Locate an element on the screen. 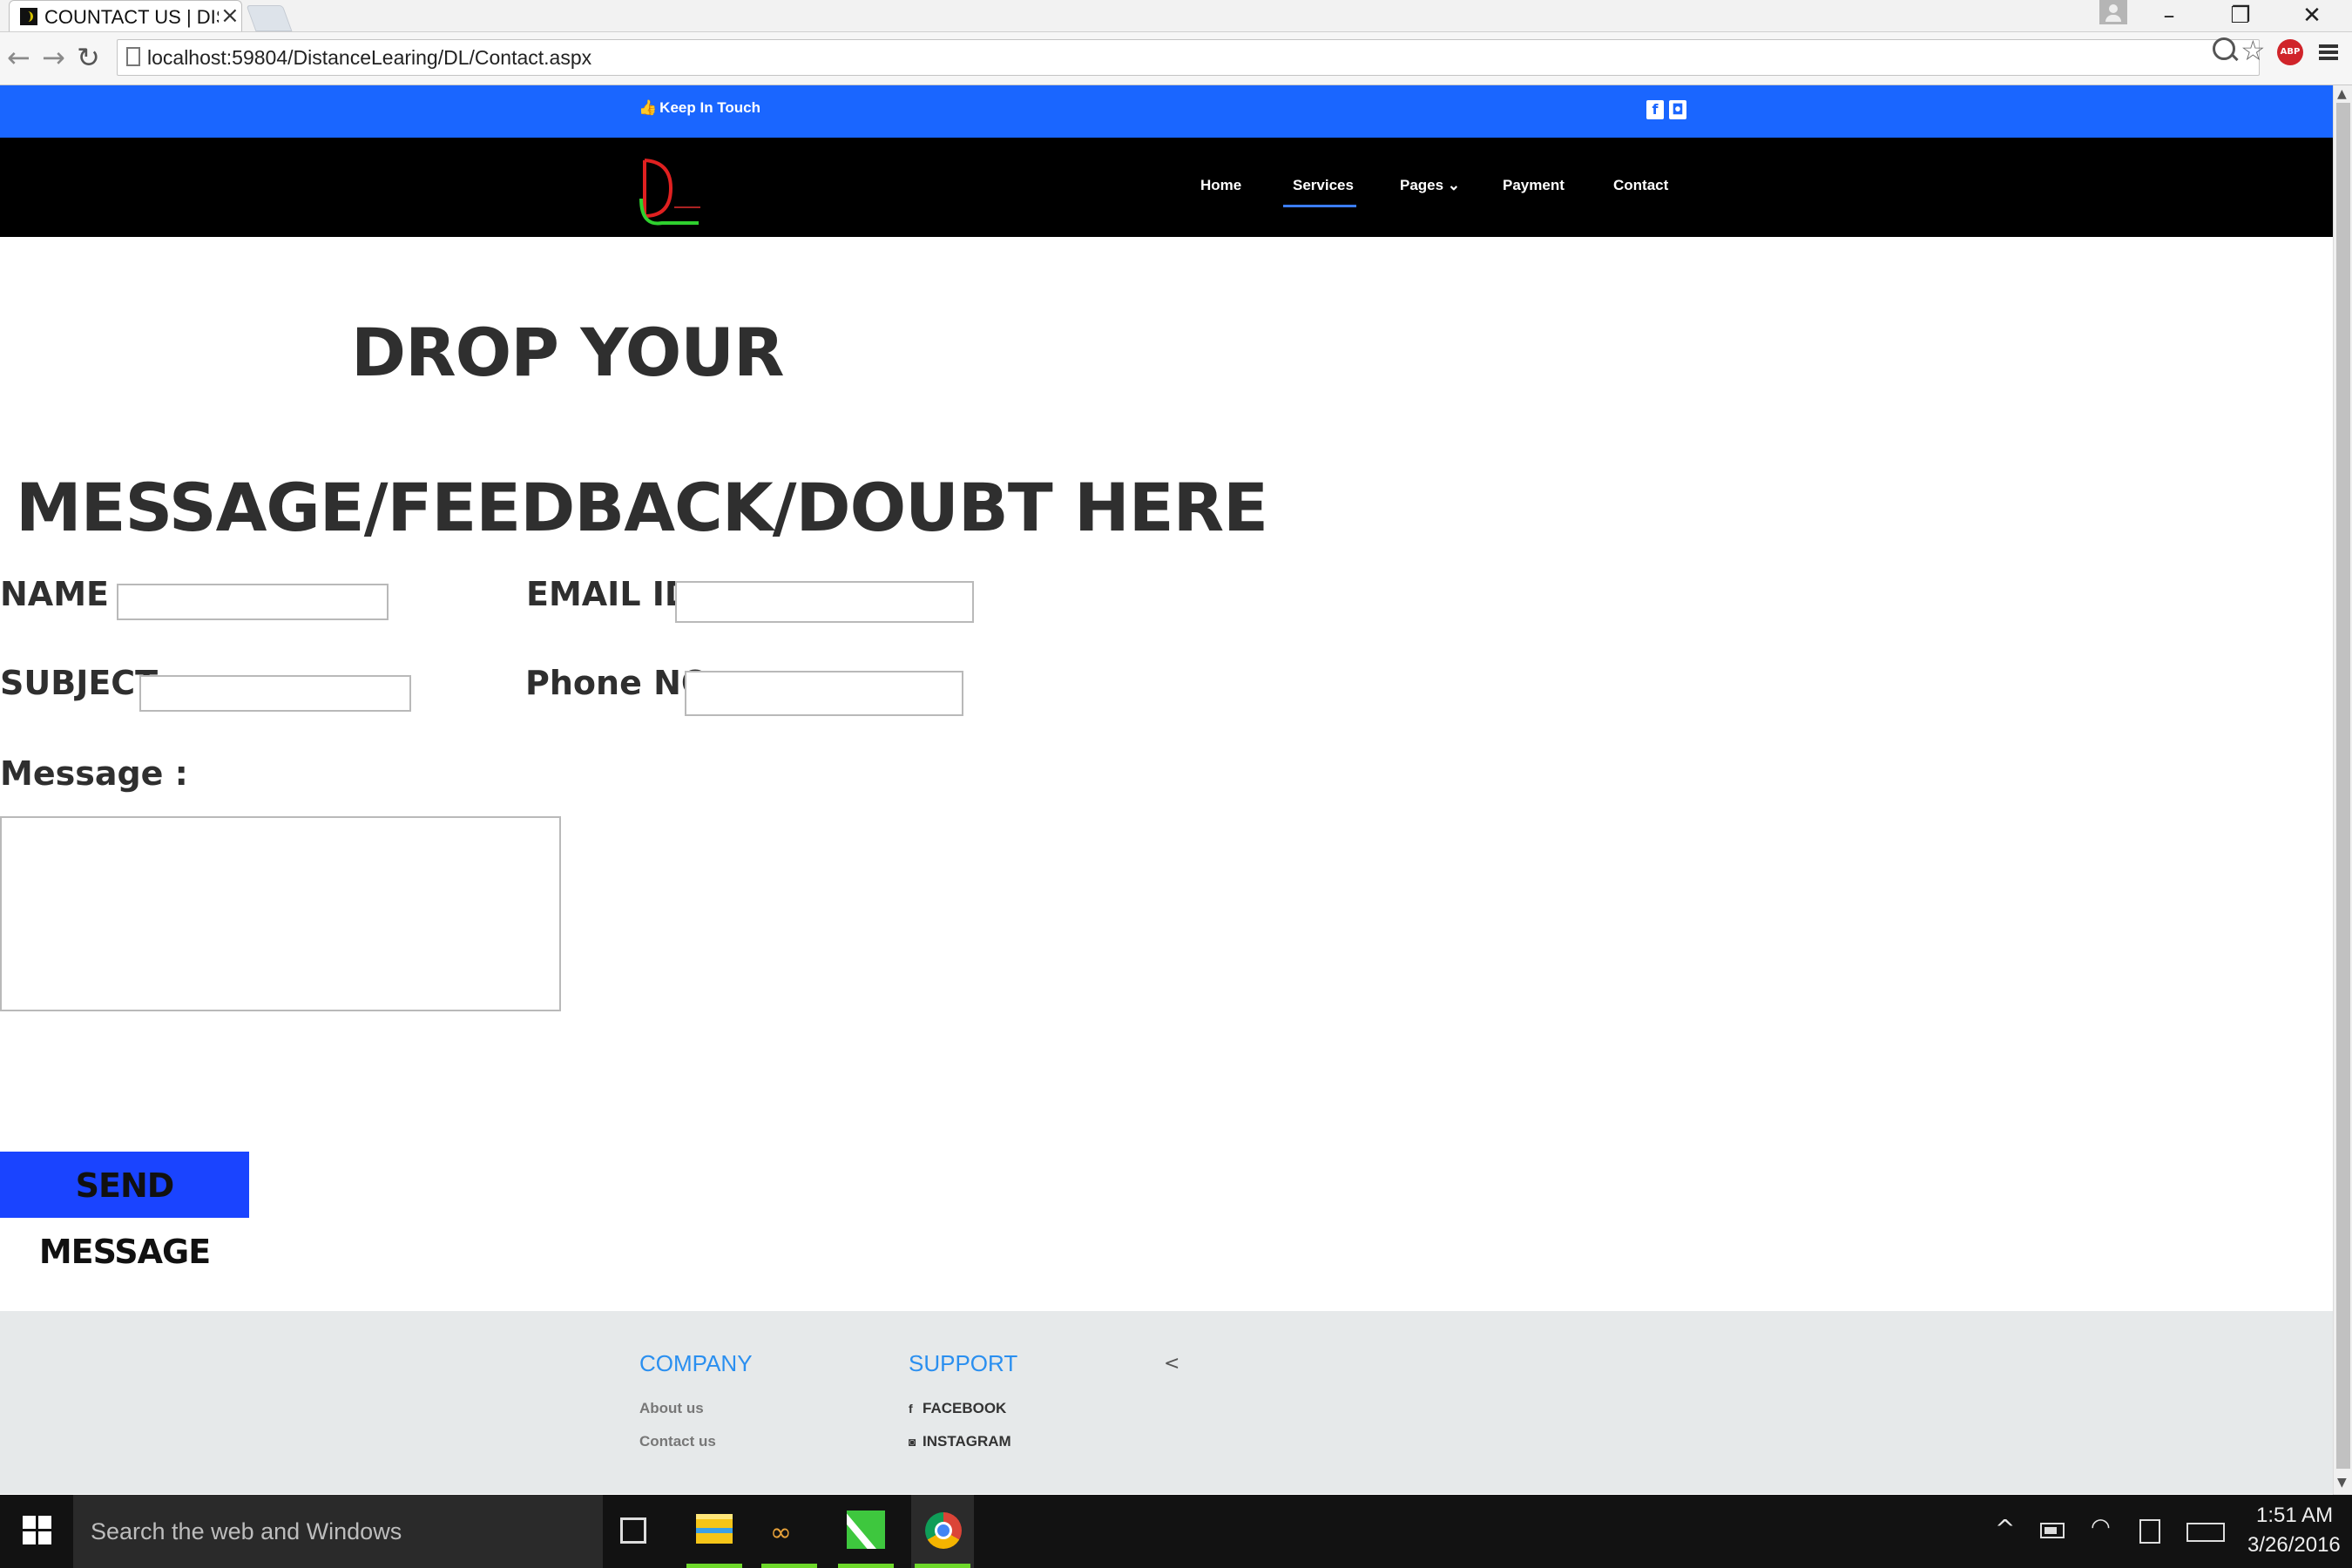  active-nav-underline is located at coordinates (1319, 206).